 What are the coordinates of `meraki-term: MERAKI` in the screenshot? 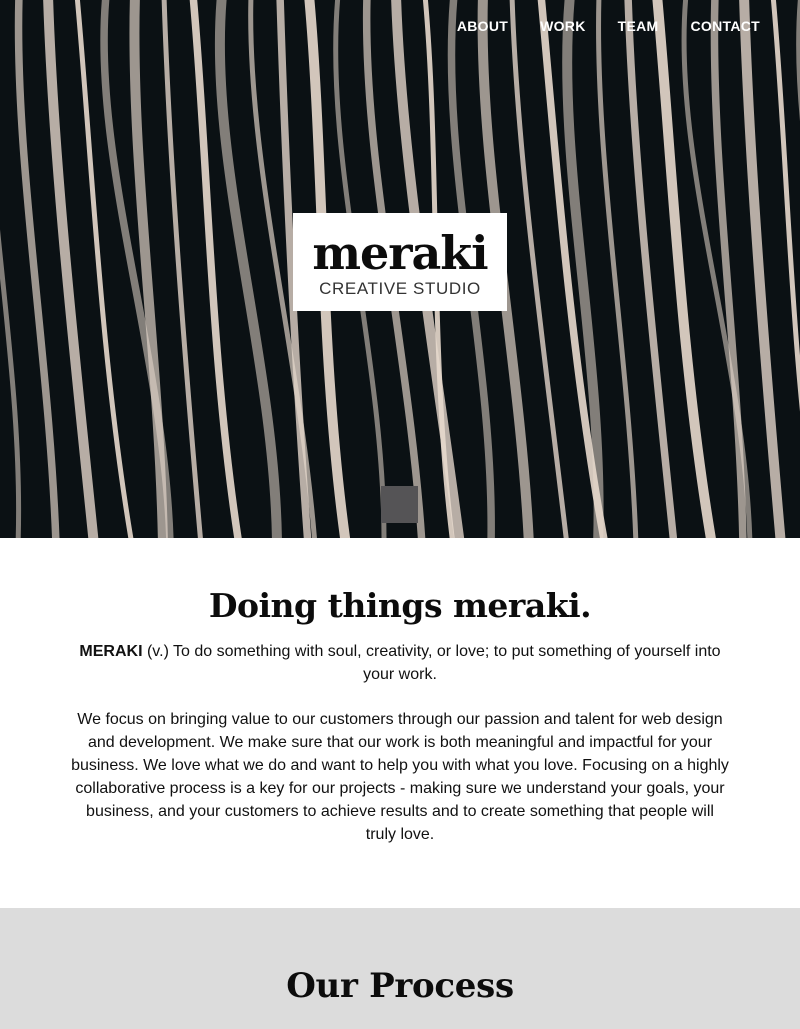 It's located at (111, 651).